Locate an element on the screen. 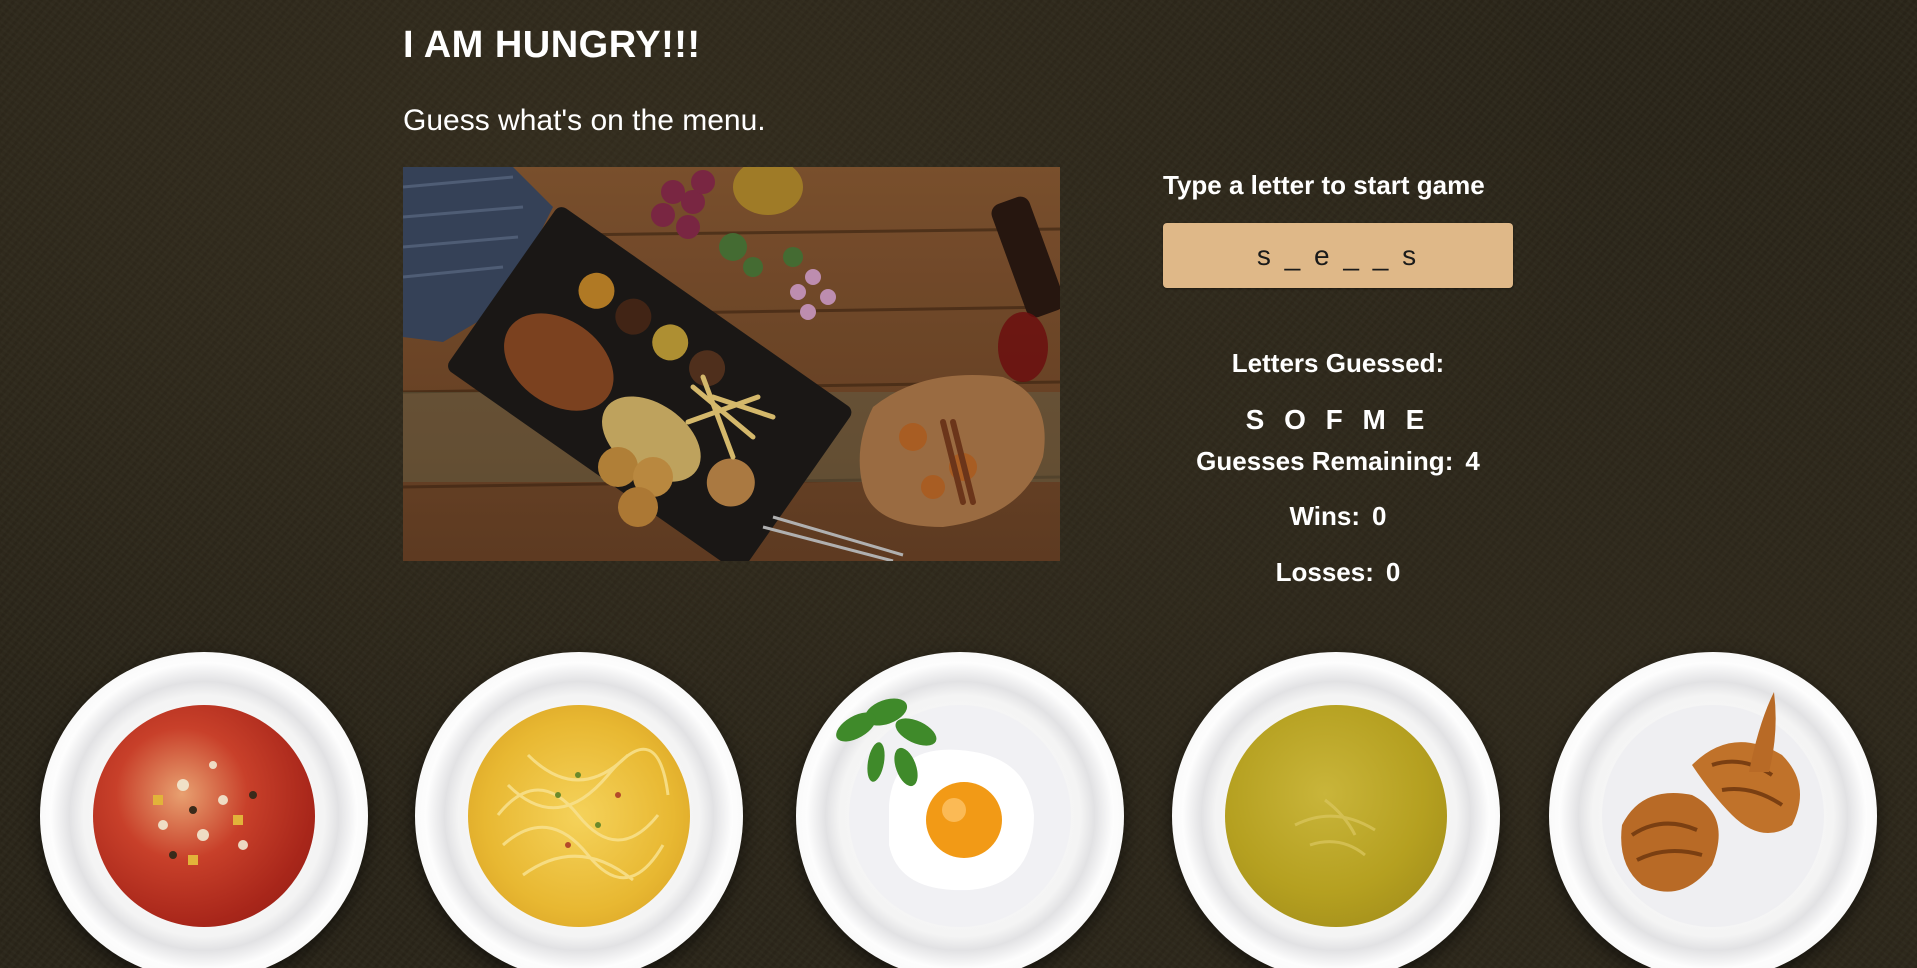 This screenshot has height=968, width=1917. yellow-soup-image is located at coordinates (1336, 816).